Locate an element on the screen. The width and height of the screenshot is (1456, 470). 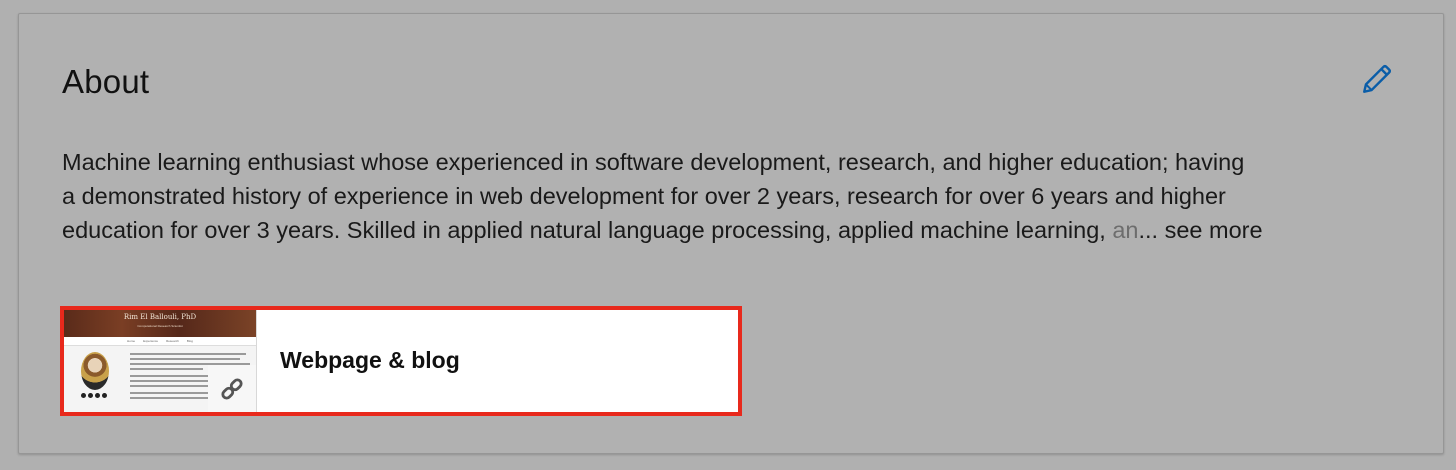
thumbnail-site-subtitle: Computational Research Scientist is located at coordinates (160, 326).